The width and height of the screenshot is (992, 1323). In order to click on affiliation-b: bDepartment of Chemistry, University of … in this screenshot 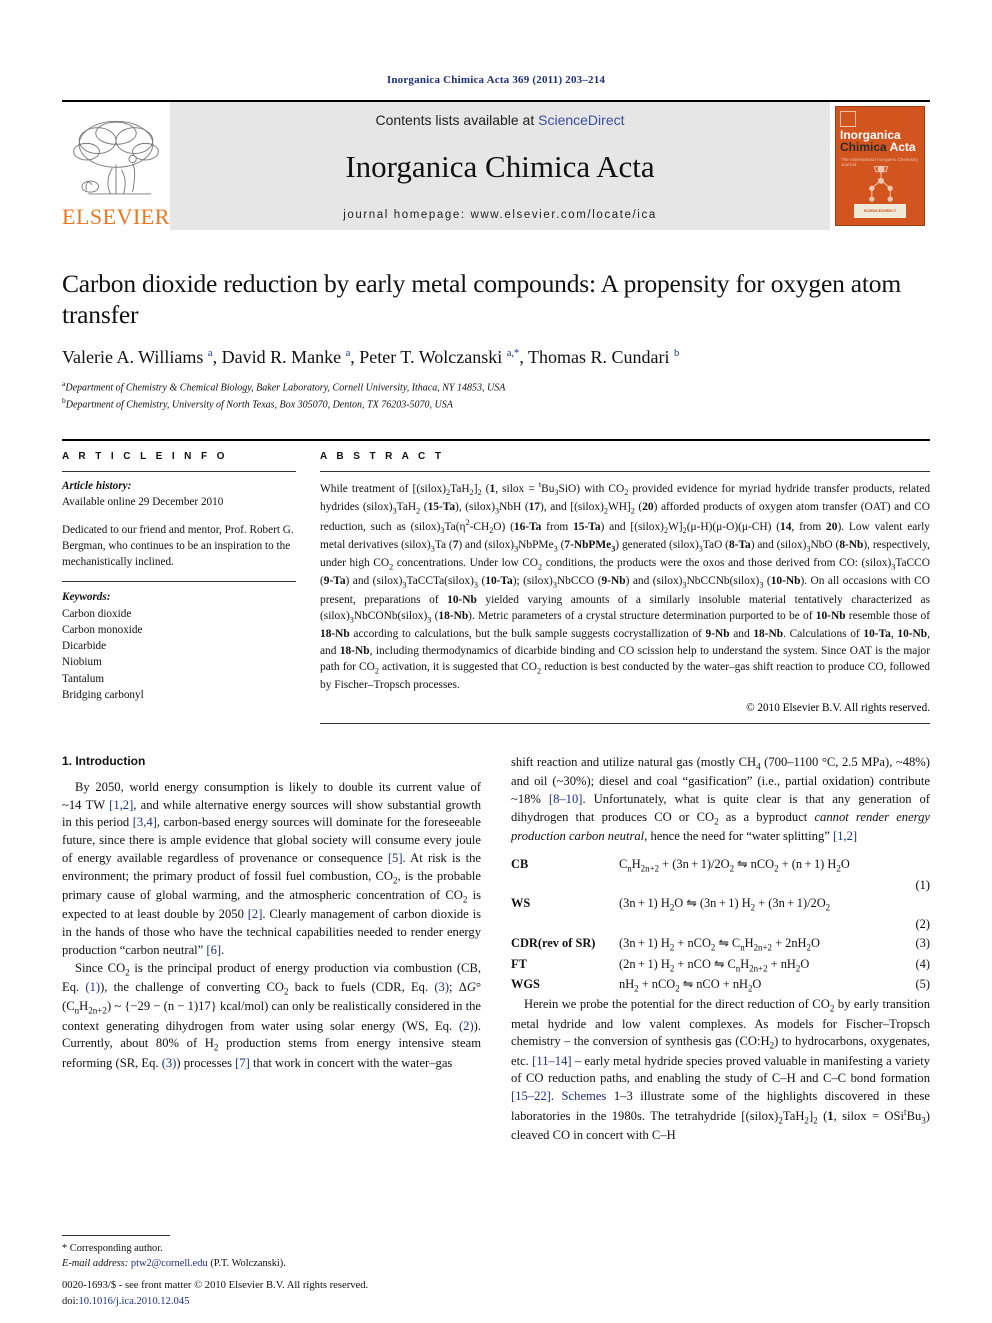, I will do `click(496, 404)`.